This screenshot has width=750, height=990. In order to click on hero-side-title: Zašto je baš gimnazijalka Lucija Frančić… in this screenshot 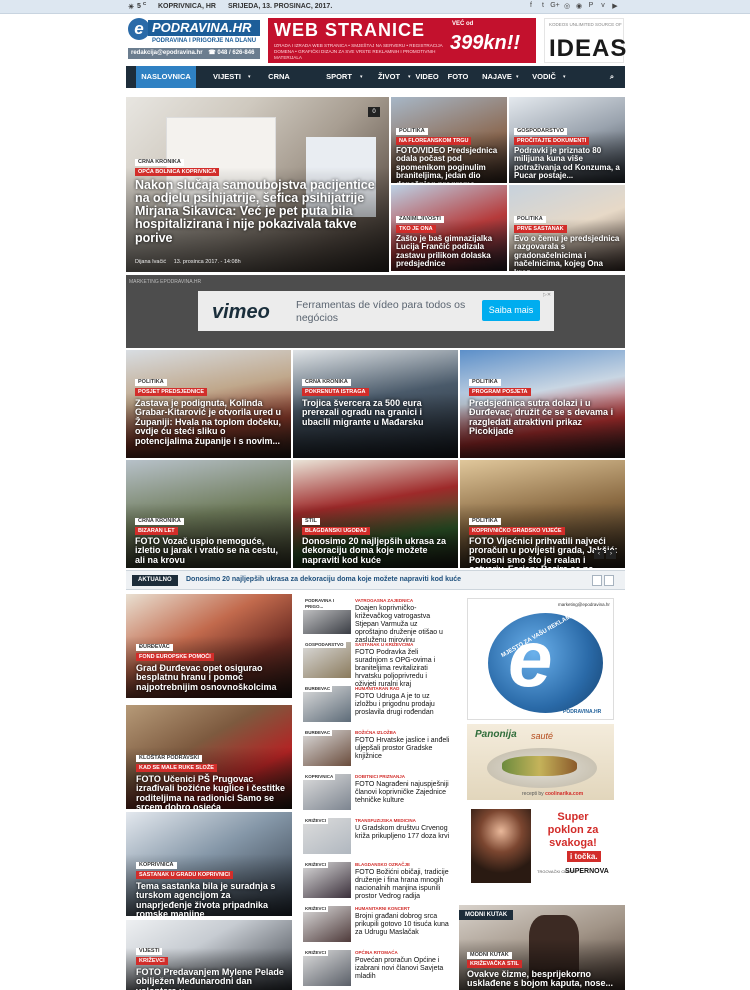, I will do `click(450, 251)`.